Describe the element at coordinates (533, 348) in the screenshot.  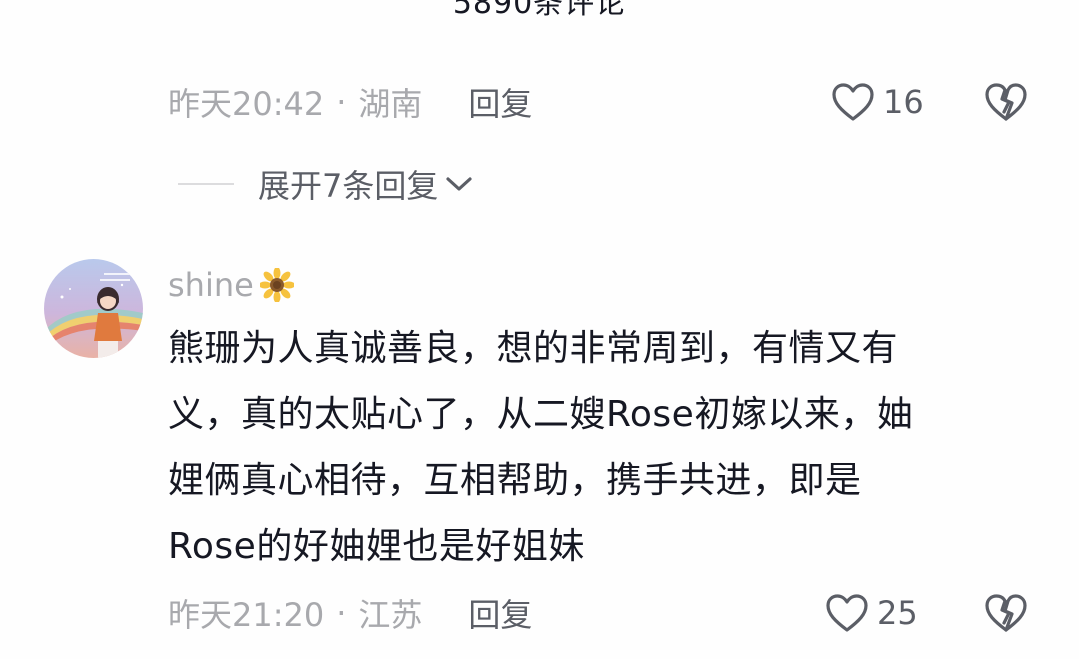
I see `comment-text-line: 熊珊为人真诚善良，想的非常周到，有情又有` at that location.